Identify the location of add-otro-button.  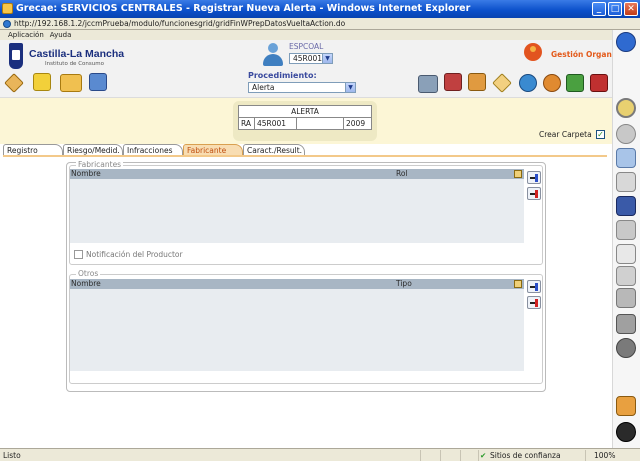
(534, 286).